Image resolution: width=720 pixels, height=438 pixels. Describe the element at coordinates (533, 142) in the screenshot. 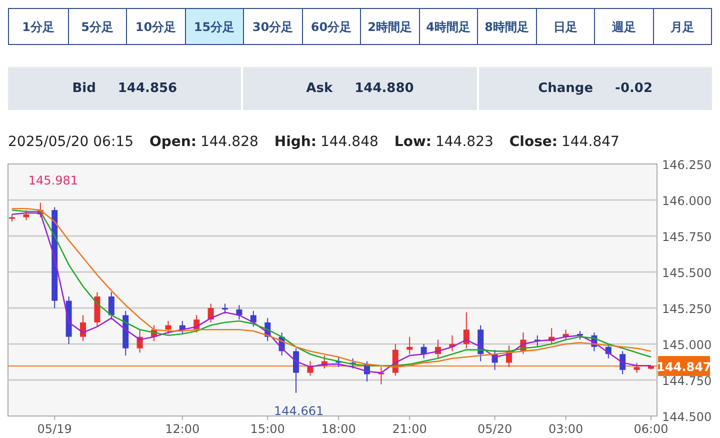

I see `ohlc-label: Close:` at that location.